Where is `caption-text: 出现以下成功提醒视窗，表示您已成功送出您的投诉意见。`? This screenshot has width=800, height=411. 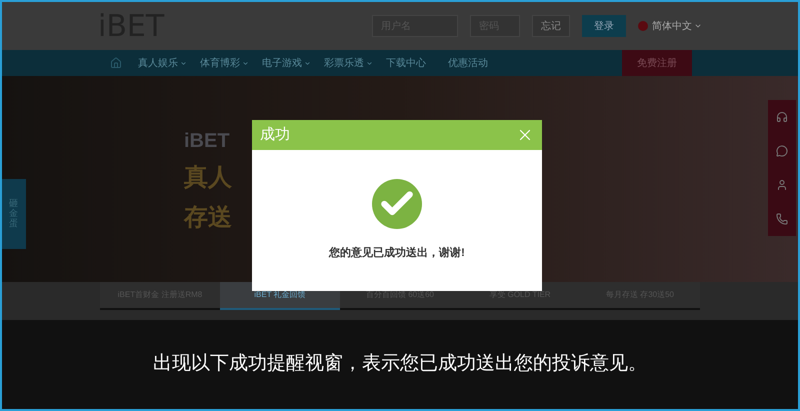
caption-text: 出现以下成功提醒视窗，表示您已成功送出您的投诉意见。 is located at coordinates (400, 364).